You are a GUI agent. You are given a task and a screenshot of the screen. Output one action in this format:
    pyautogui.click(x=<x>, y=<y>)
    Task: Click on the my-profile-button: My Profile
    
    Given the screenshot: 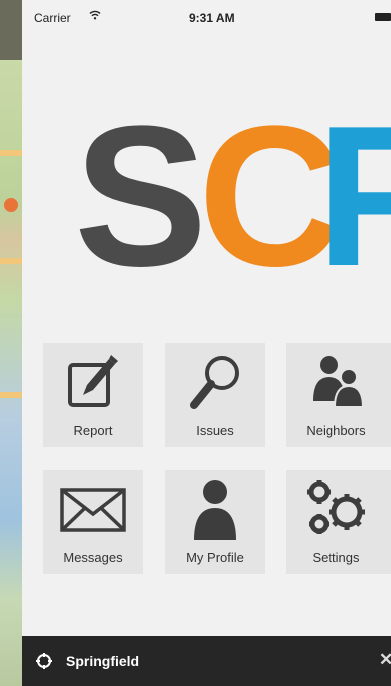 What is the action you would take?
    pyautogui.click(x=215, y=522)
    